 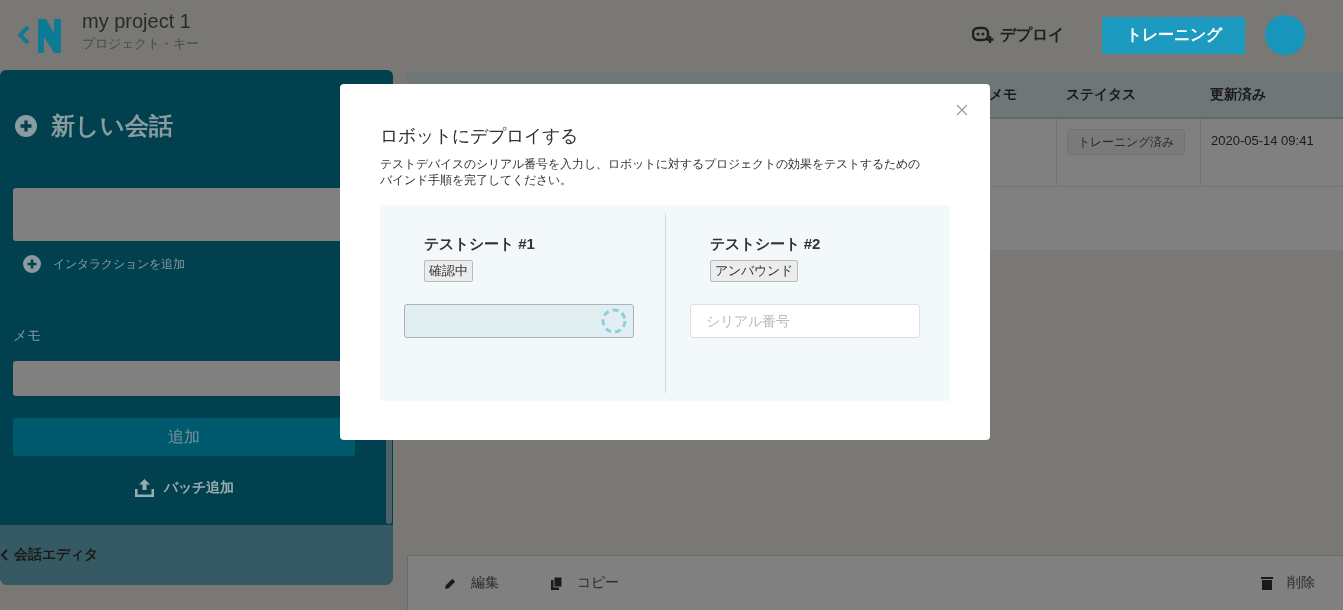 I want to click on column-header: メモ, so click(x=1003, y=94).